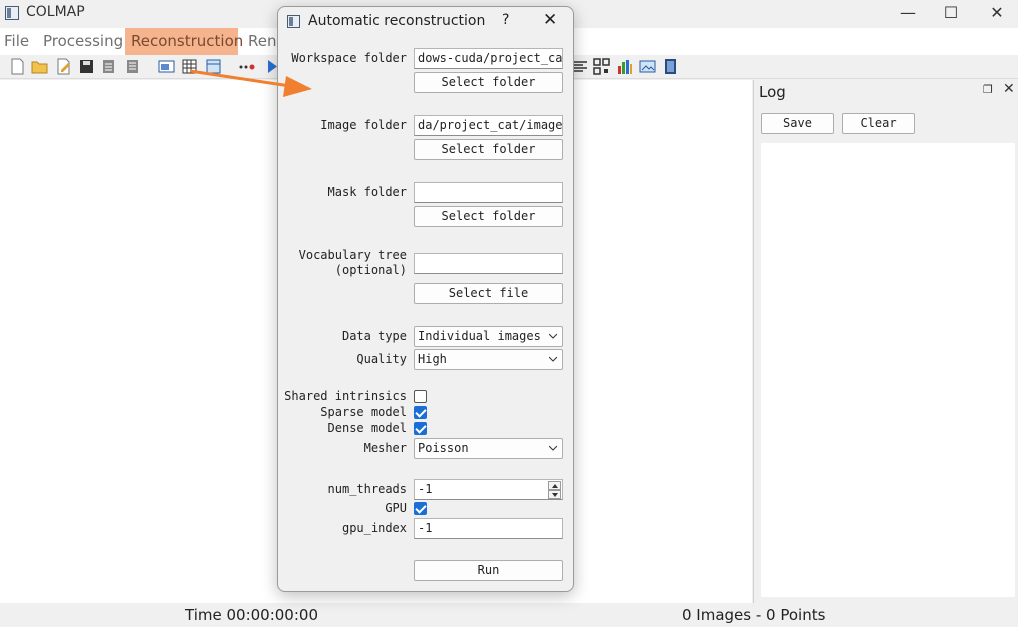 The image size is (1018, 627). Describe the element at coordinates (374, 528) in the screenshot. I see `gpu-index-label: gpu_index` at that location.